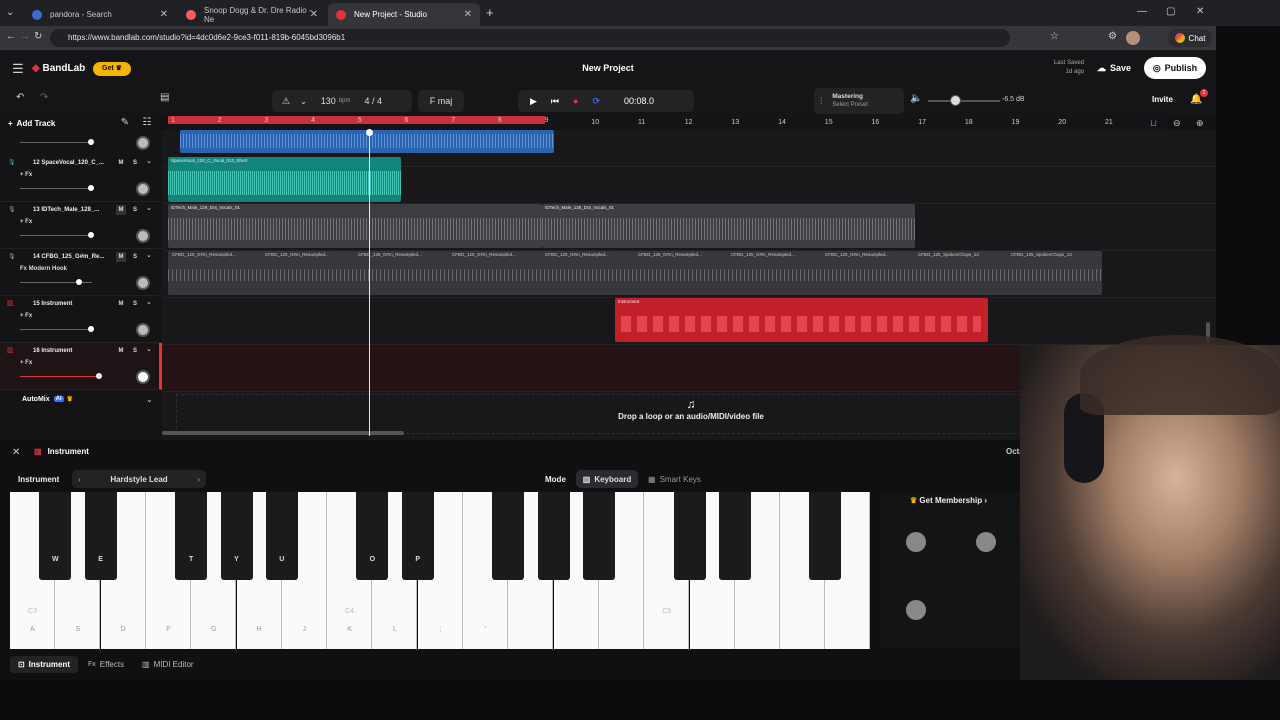  Describe the element at coordinates (286, 101) in the screenshot. I see `metronome-icon: ⚠` at that location.